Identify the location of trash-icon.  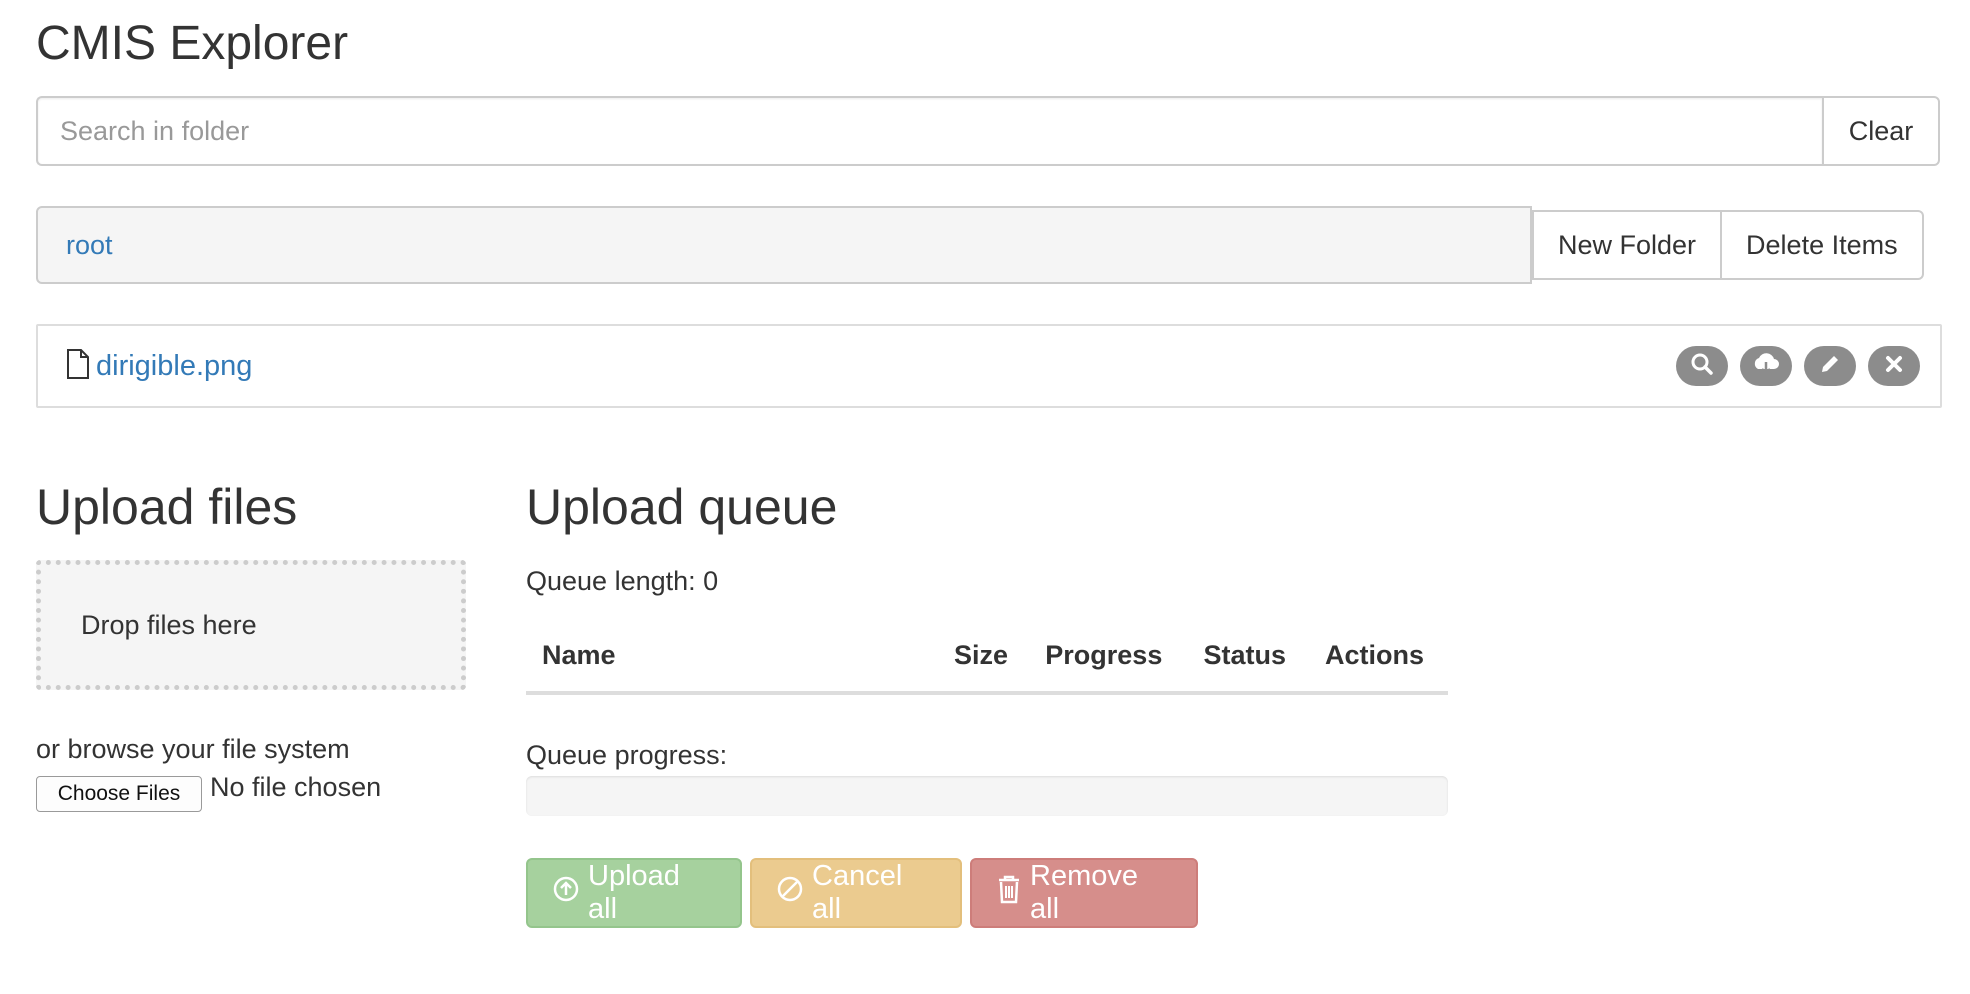
(1009, 893).